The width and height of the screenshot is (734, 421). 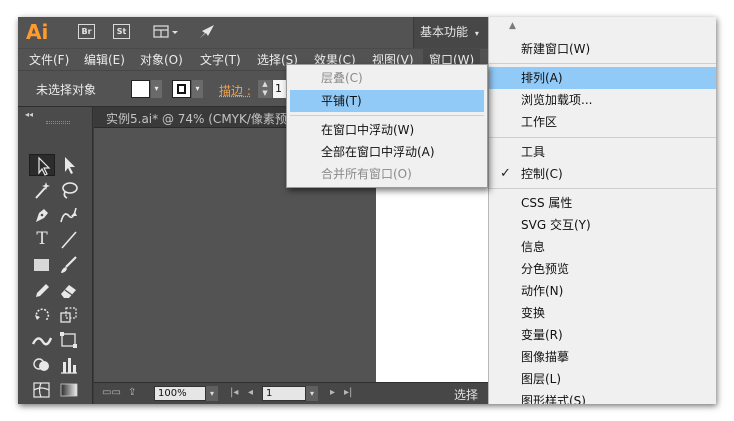 I want to click on gpu-indicator-icon: ▭▭, so click(x=111, y=393).